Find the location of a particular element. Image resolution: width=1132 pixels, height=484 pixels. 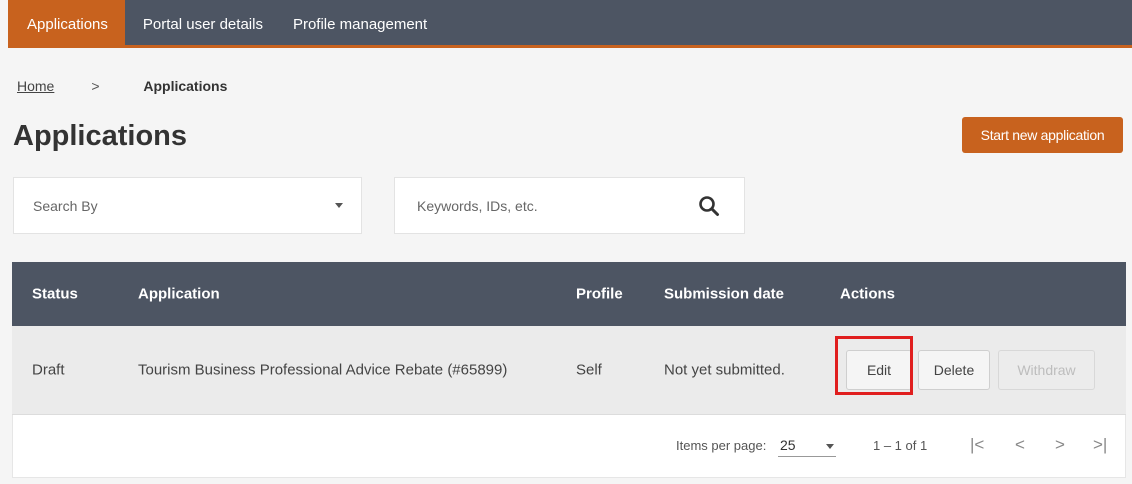

page-title: Applications is located at coordinates (100, 136).